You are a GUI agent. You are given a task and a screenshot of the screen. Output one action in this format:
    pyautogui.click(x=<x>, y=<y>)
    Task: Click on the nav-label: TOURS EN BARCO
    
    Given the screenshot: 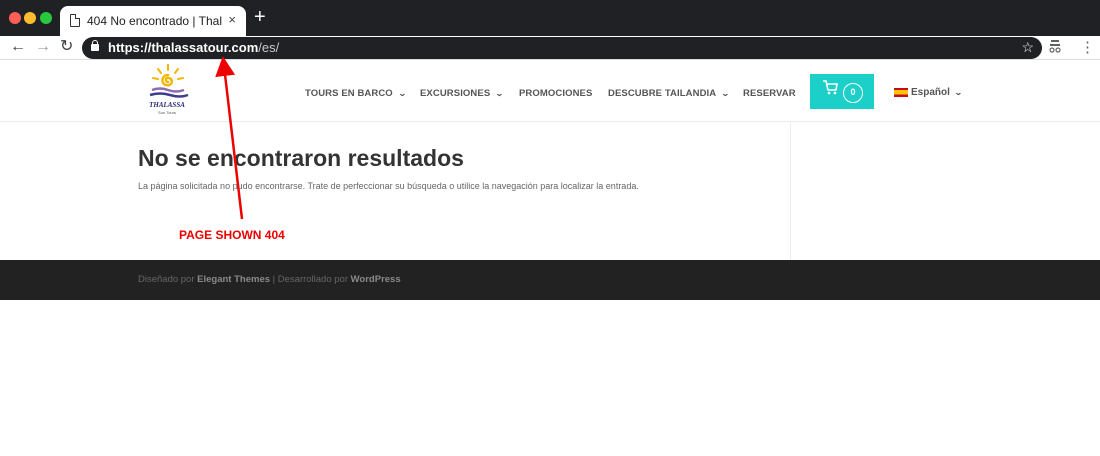 What is the action you would take?
    pyautogui.click(x=349, y=93)
    